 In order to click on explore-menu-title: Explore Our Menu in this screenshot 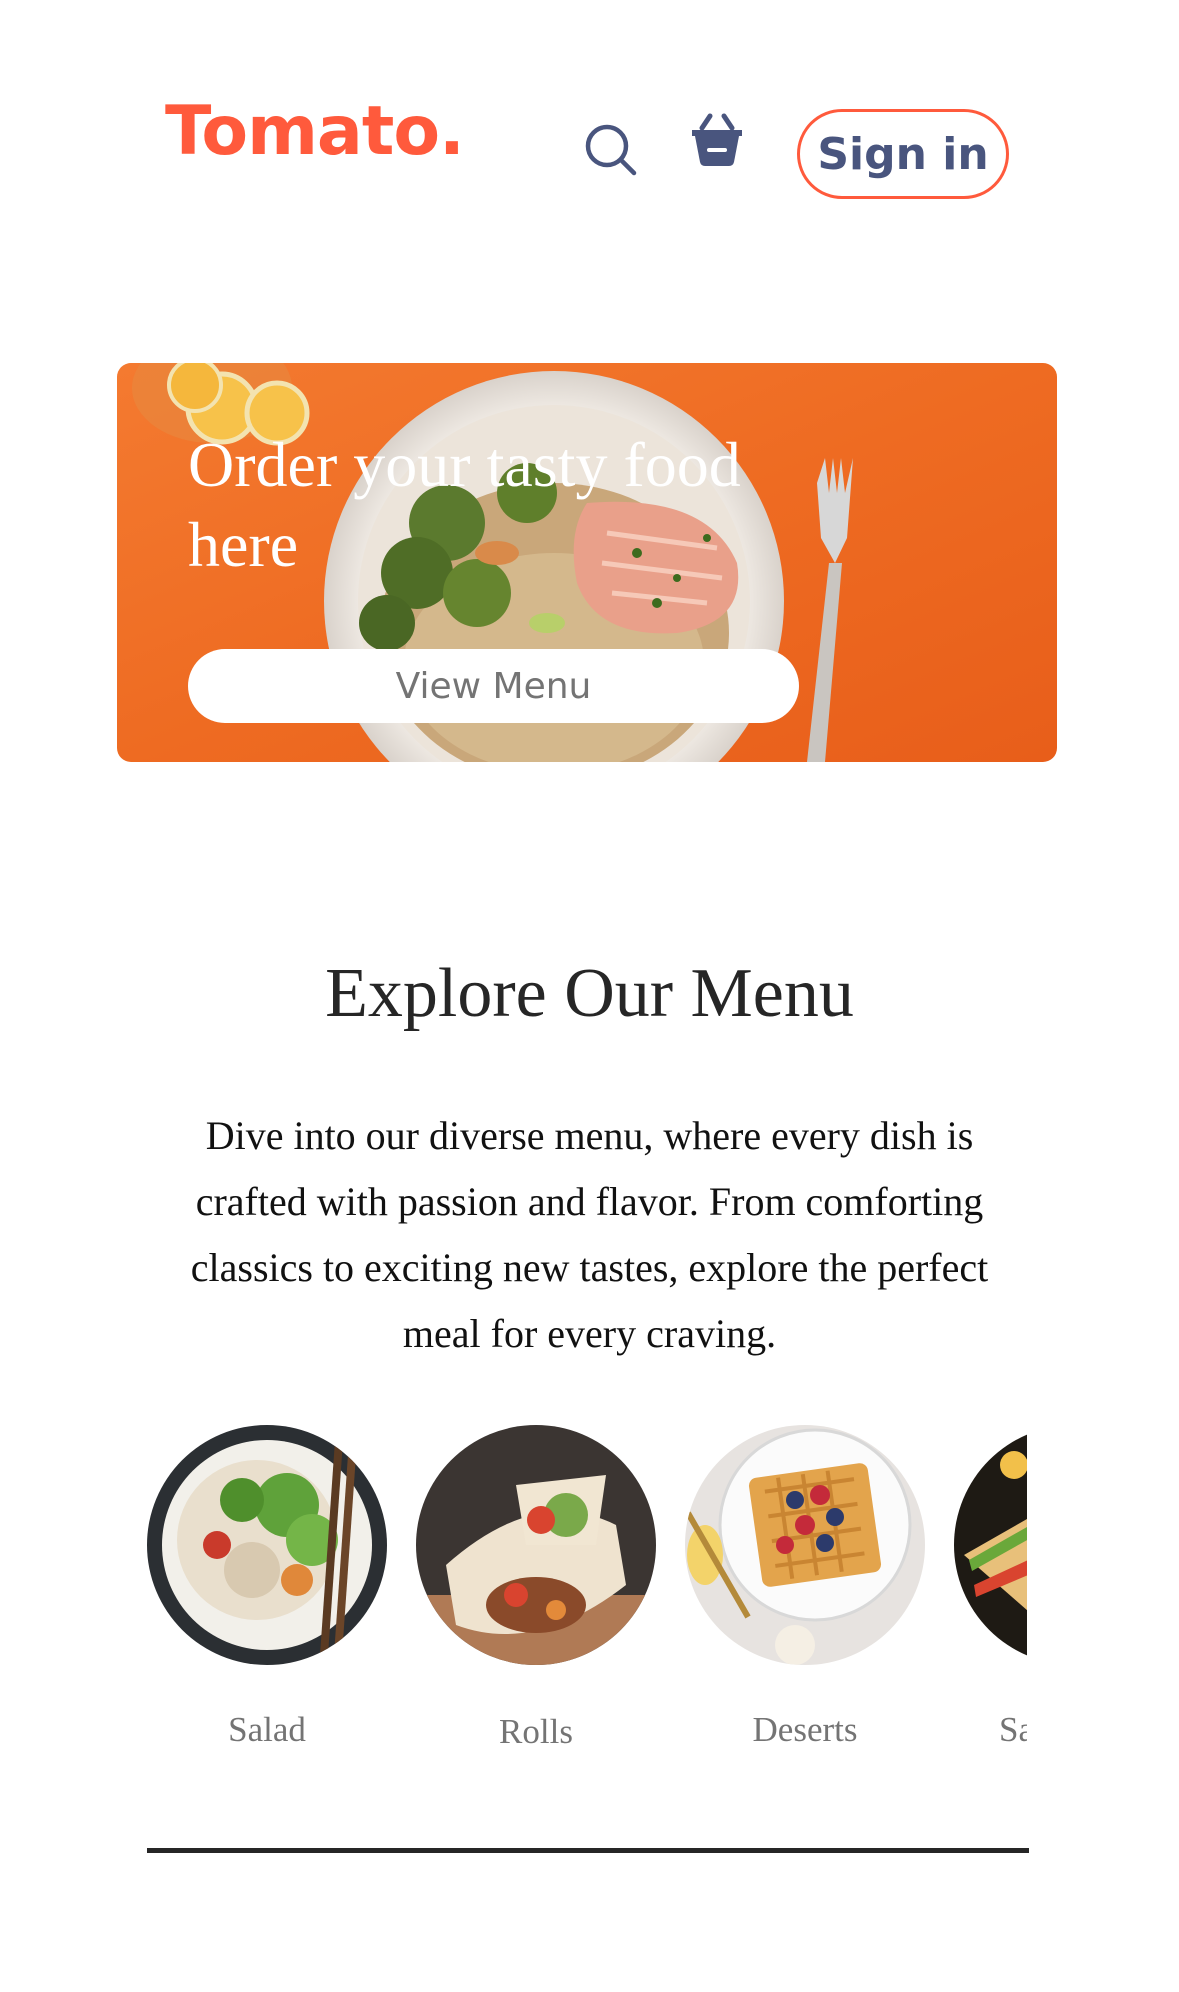, I will do `click(589, 993)`.